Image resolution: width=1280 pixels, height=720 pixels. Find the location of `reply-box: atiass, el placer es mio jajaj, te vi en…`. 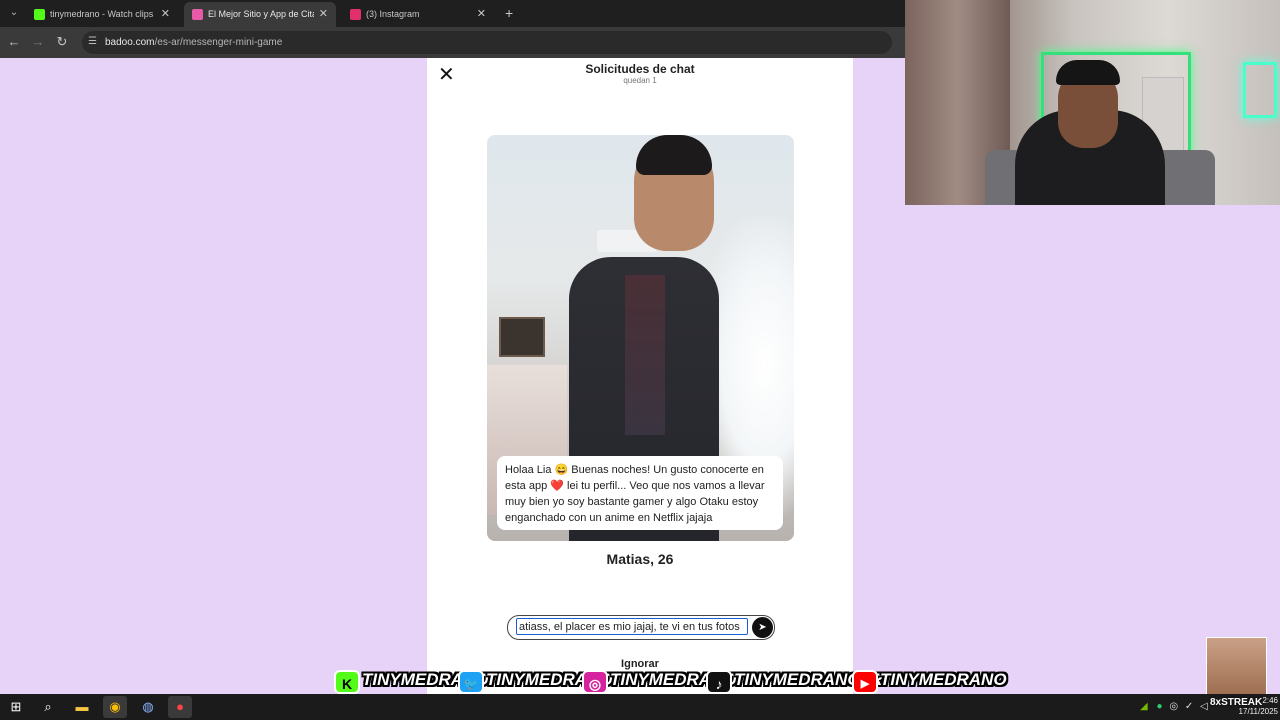

reply-box: atiass, el placer es mio jajaj, te vi en… is located at coordinates (641, 627).